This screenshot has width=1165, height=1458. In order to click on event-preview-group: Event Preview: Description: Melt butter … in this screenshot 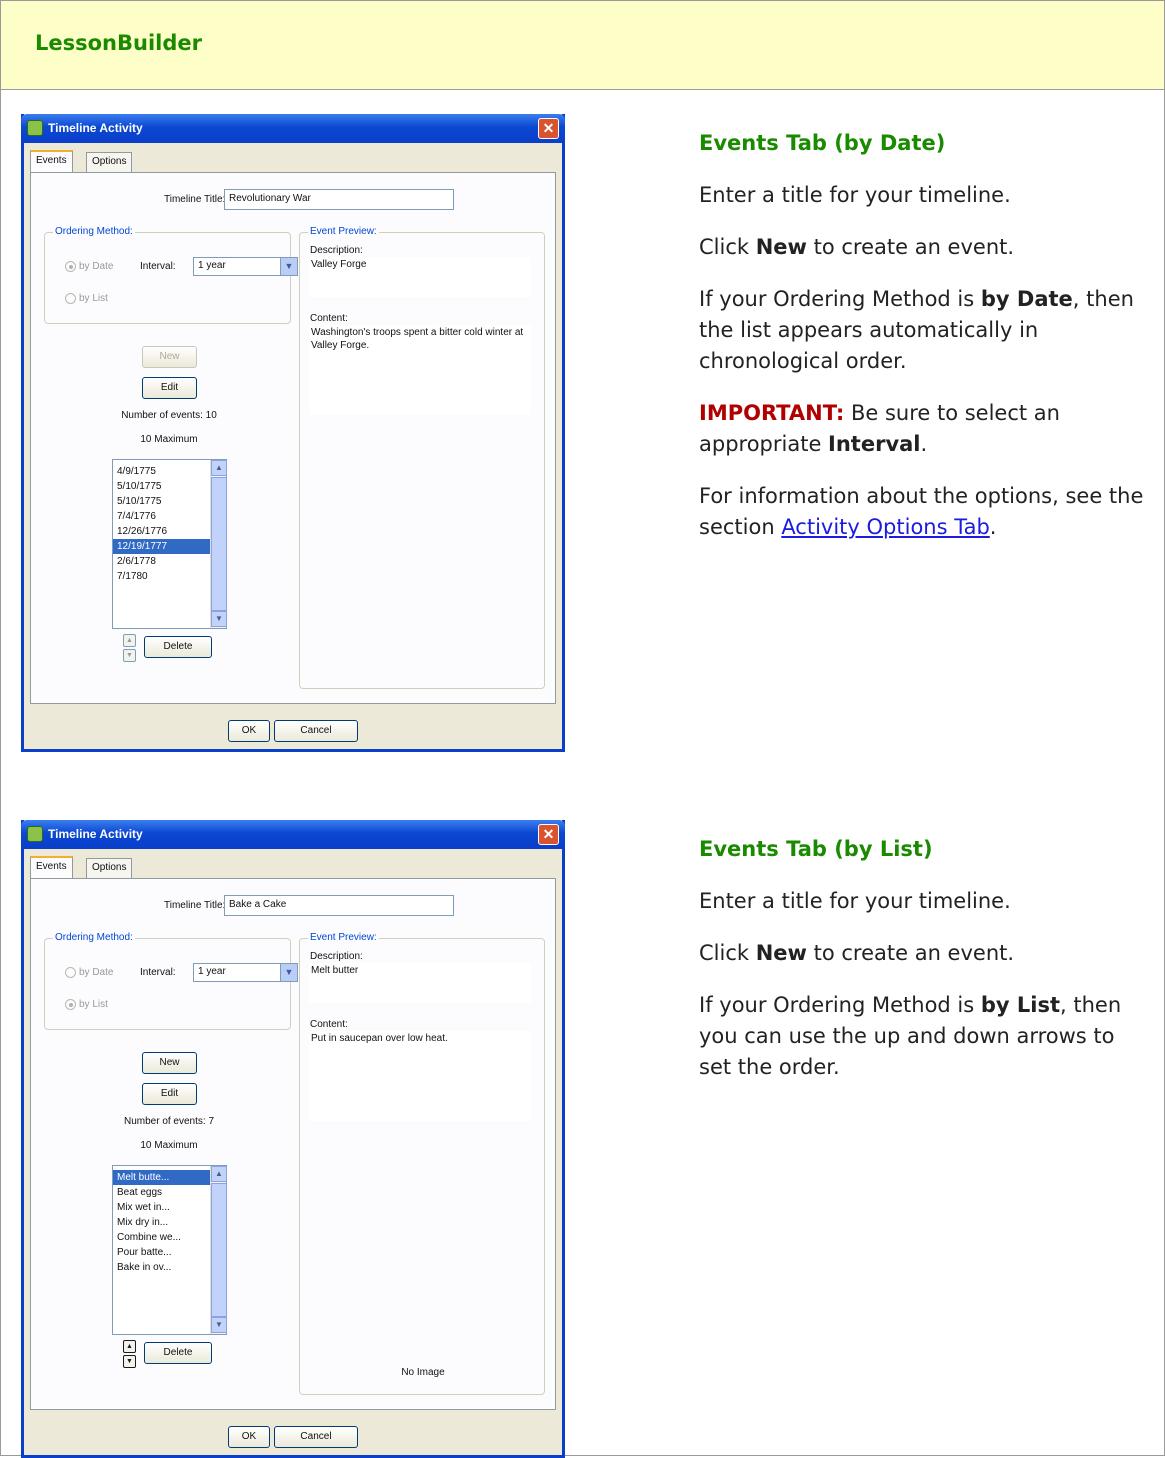, I will do `click(422, 1163)`.